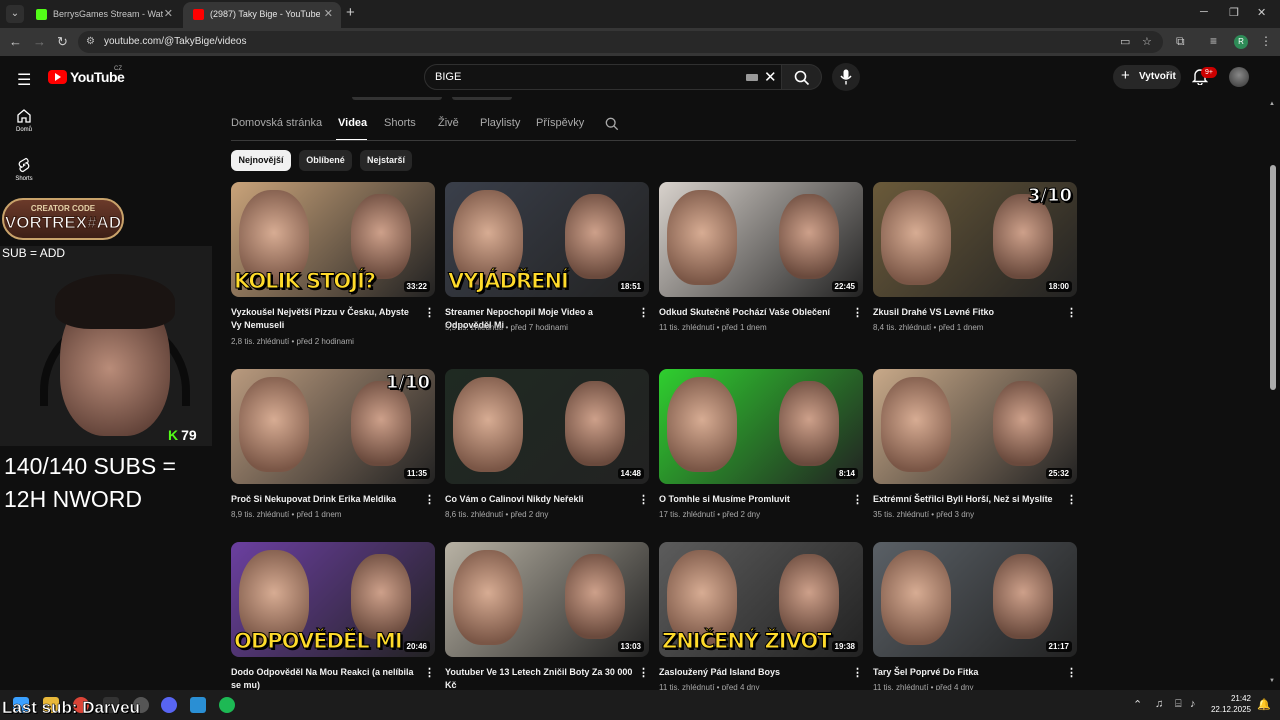  What do you see at coordinates (1228, 704) in the screenshot?
I see `system-clock: 21:42 22.12.2025` at bounding box center [1228, 704].